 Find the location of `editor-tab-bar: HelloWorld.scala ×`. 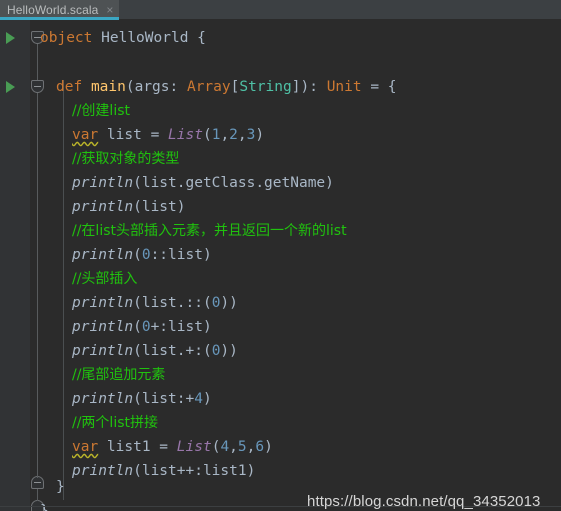

editor-tab-bar: HelloWorld.scala × is located at coordinates (280, 10).